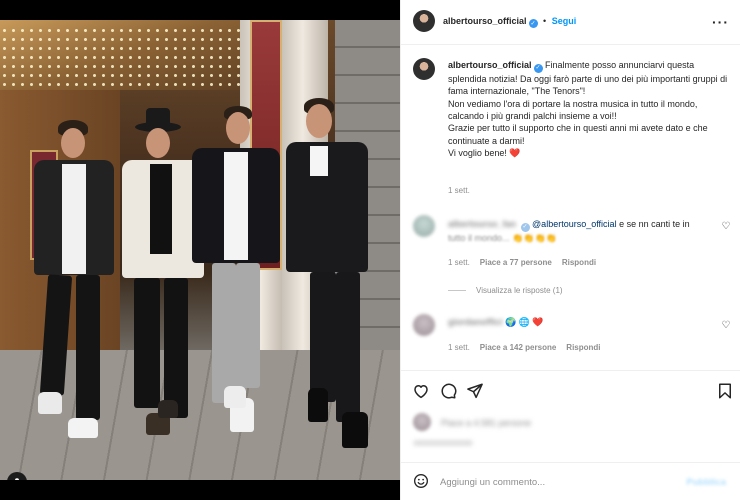  Describe the element at coordinates (519, 290) in the screenshot. I see `view-replies-label: Visualizza le risposte (1)` at that location.